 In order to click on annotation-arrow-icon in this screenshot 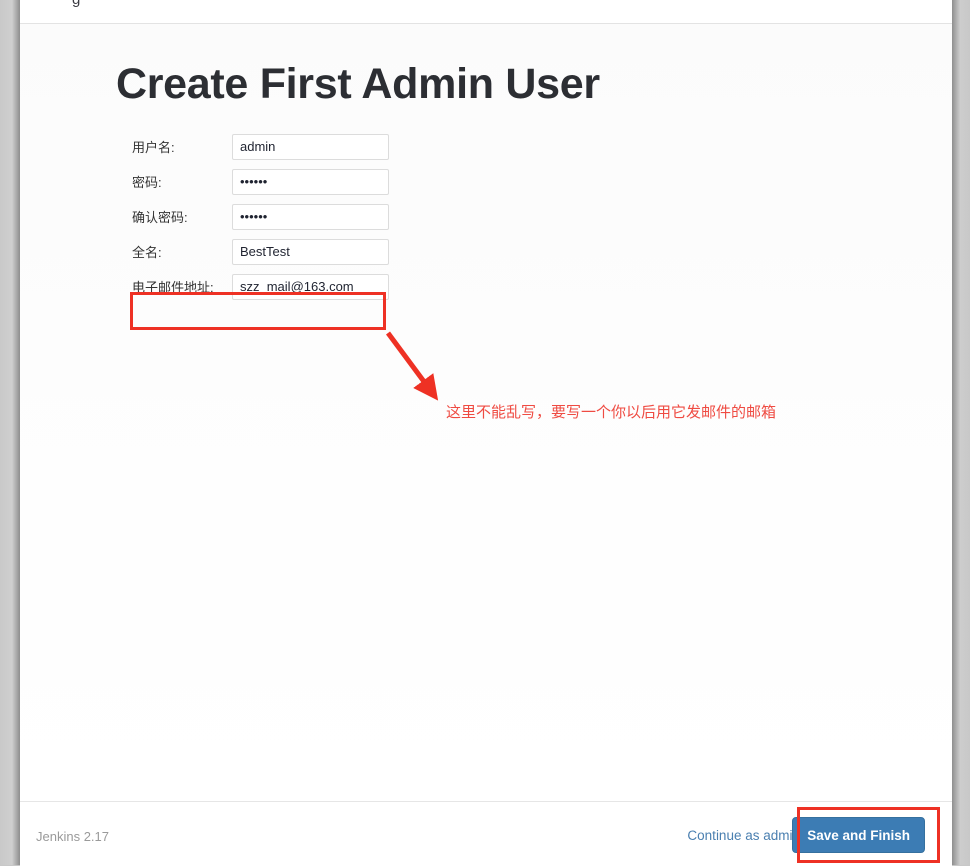, I will do `click(412, 366)`.